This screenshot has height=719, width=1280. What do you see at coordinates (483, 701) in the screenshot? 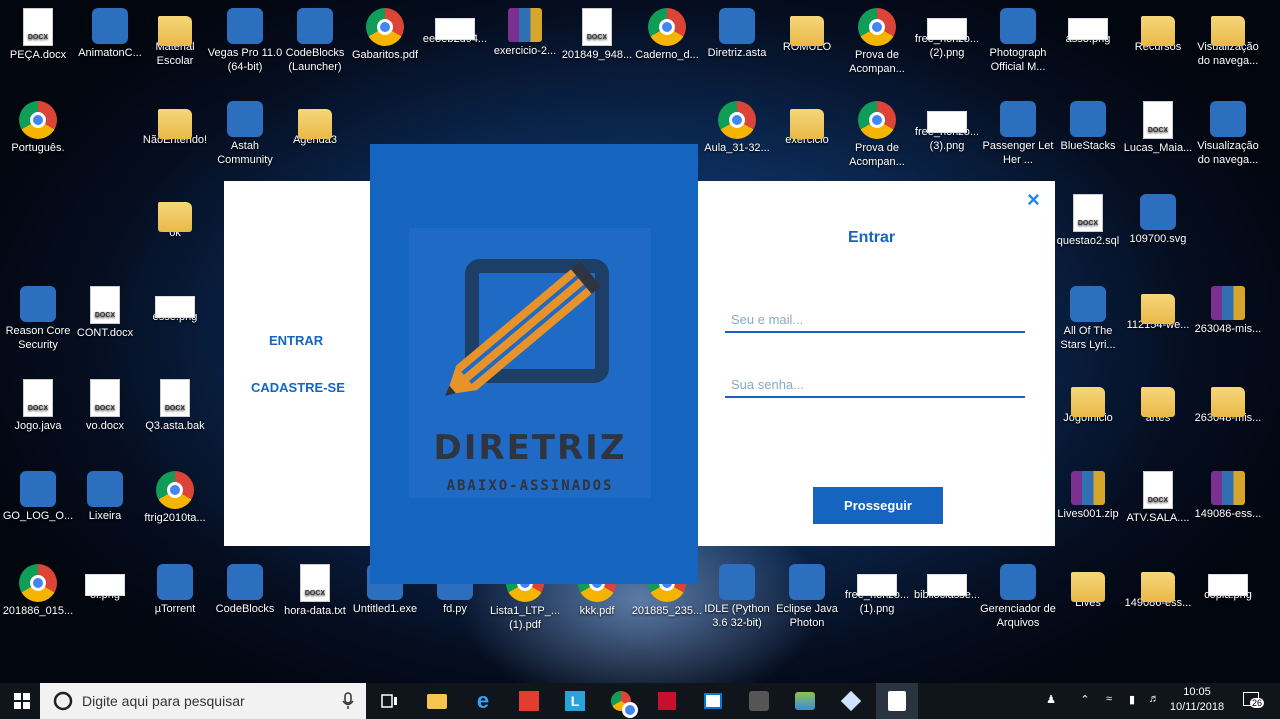
I see `edge-icon: e` at bounding box center [483, 701].